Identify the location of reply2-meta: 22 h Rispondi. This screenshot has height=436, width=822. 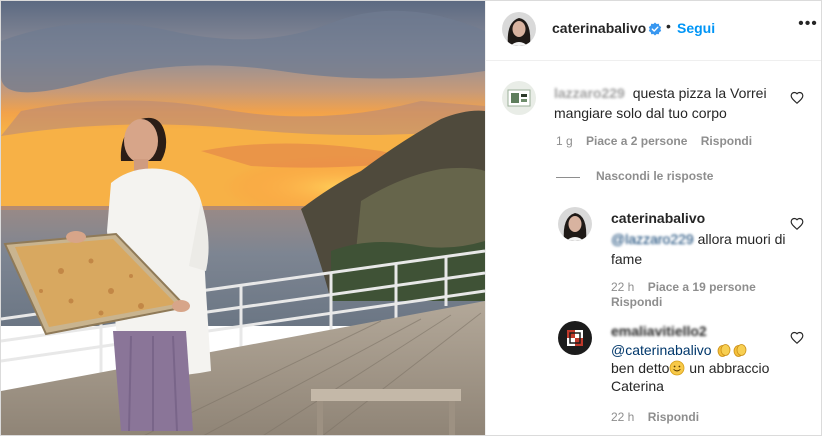
(655, 417).